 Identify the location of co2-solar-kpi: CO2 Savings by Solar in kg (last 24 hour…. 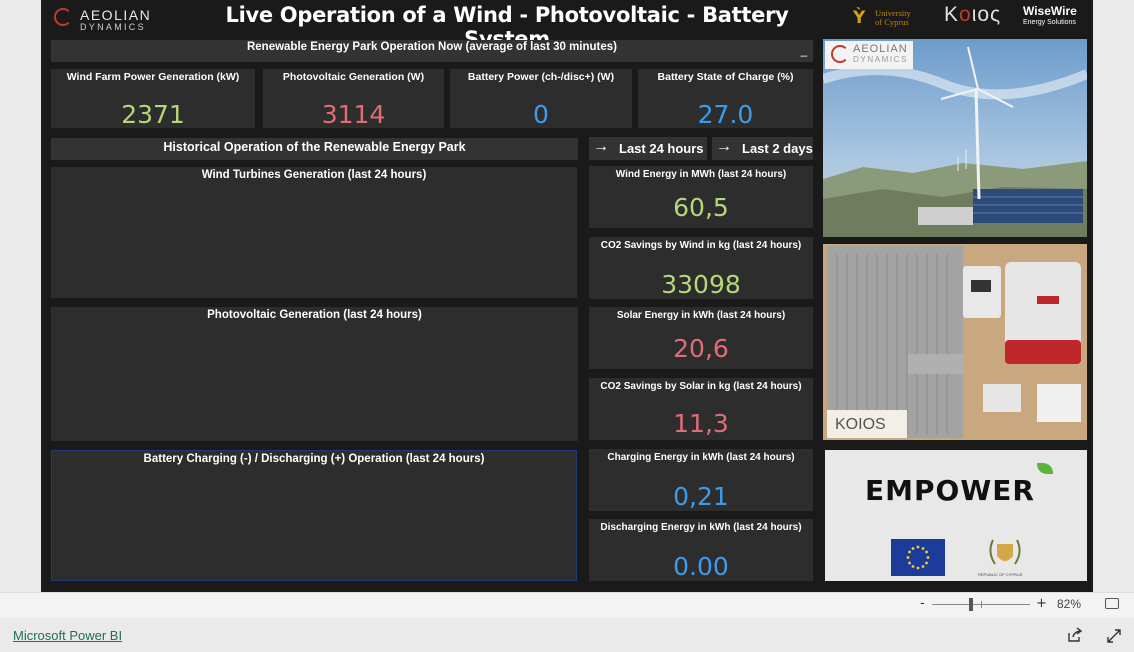
(701, 409).